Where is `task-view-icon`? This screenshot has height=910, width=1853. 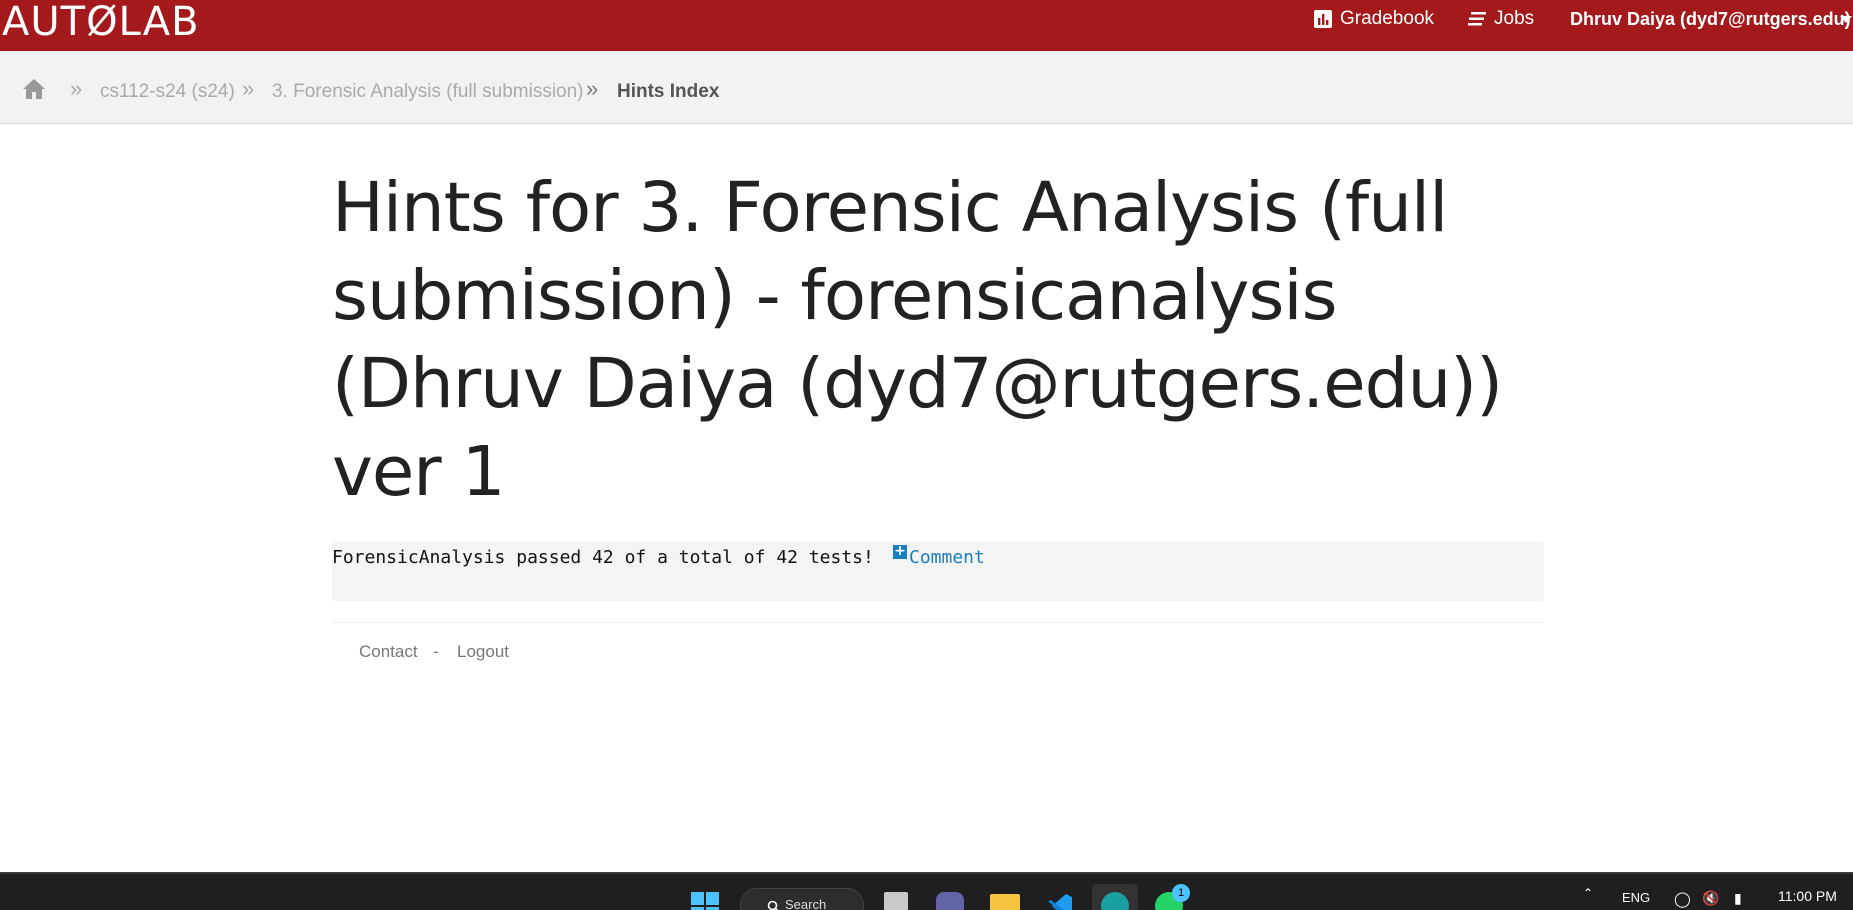 task-view-icon is located at coordinates (896, 901).